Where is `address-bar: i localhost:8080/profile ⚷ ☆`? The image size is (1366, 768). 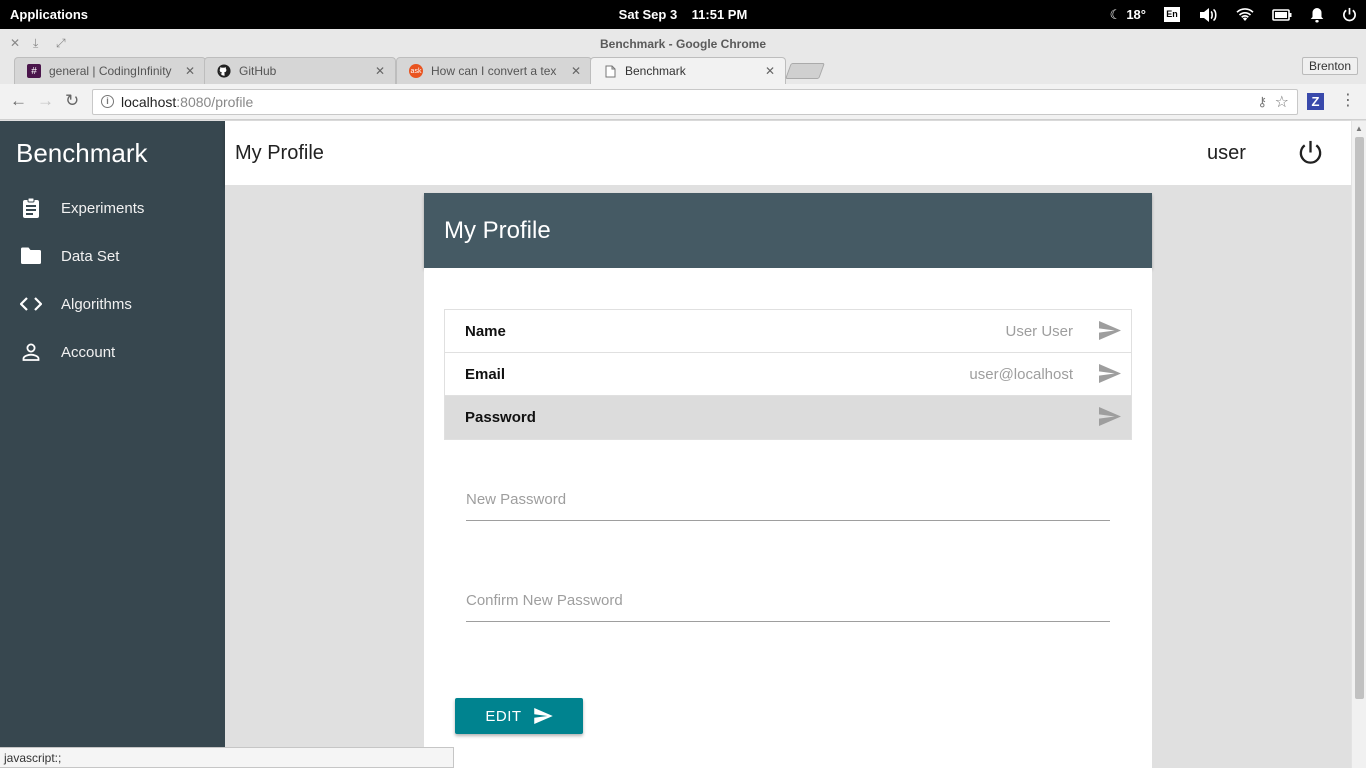
address-bar: i localhost:8080/profile ⚷ ☆ is located at coordinates (695, 102).